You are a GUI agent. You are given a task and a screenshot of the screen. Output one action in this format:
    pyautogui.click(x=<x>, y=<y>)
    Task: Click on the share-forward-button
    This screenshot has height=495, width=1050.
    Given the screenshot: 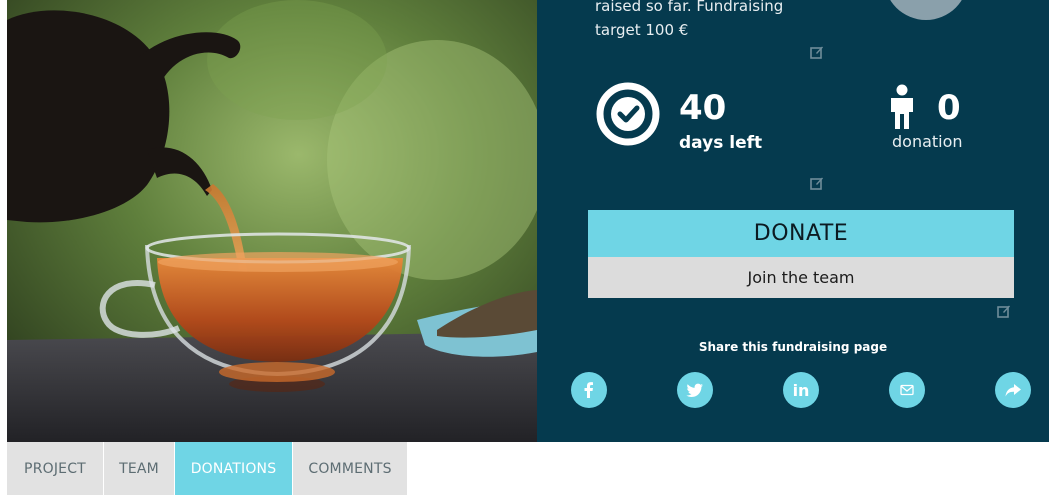 What is the action you would take?
    pyautogui.click(x=1013, y=390)
    